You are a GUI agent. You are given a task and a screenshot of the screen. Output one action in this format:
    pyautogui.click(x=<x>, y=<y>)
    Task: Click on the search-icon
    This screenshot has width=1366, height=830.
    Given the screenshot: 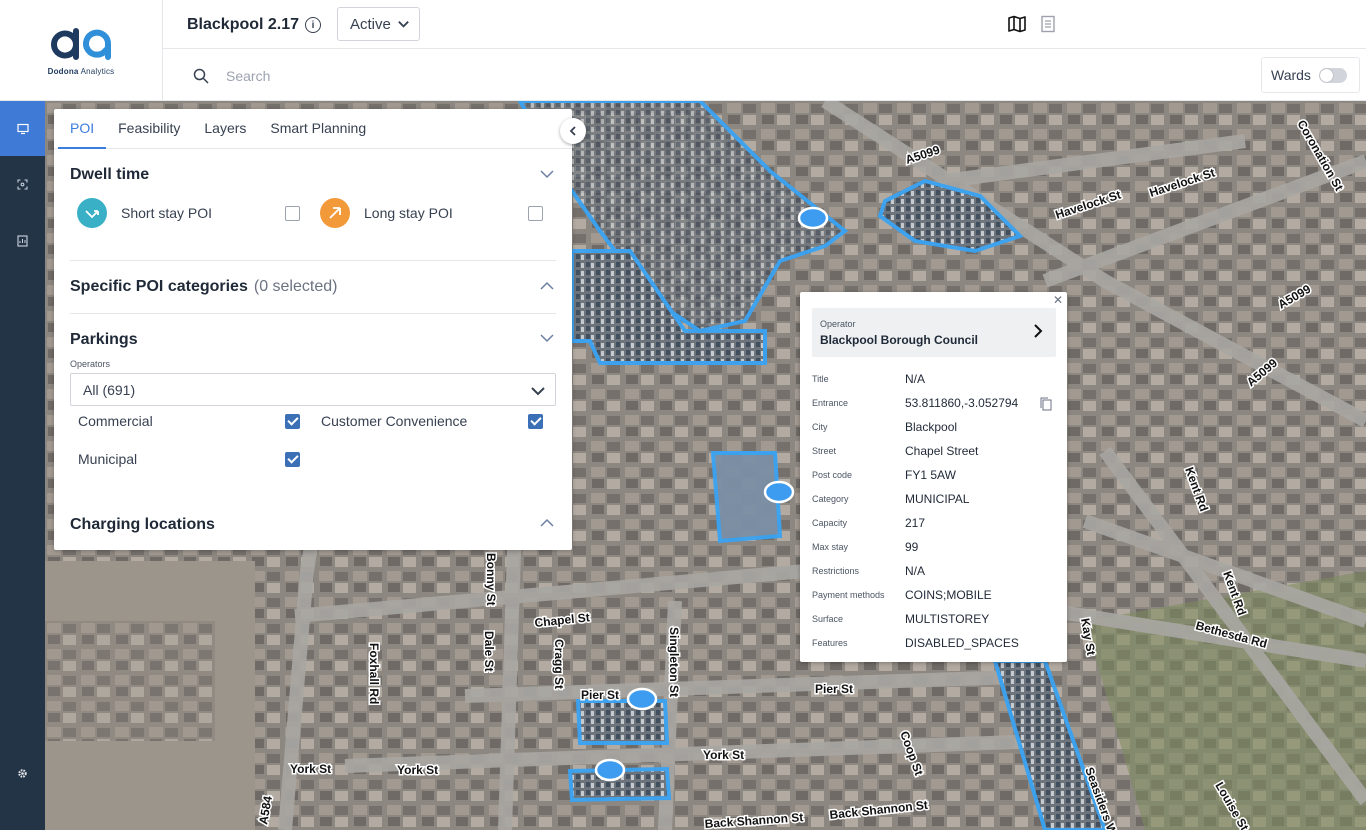 What is the action you would take?
    pyautogui.click(x=201, y=76)
    